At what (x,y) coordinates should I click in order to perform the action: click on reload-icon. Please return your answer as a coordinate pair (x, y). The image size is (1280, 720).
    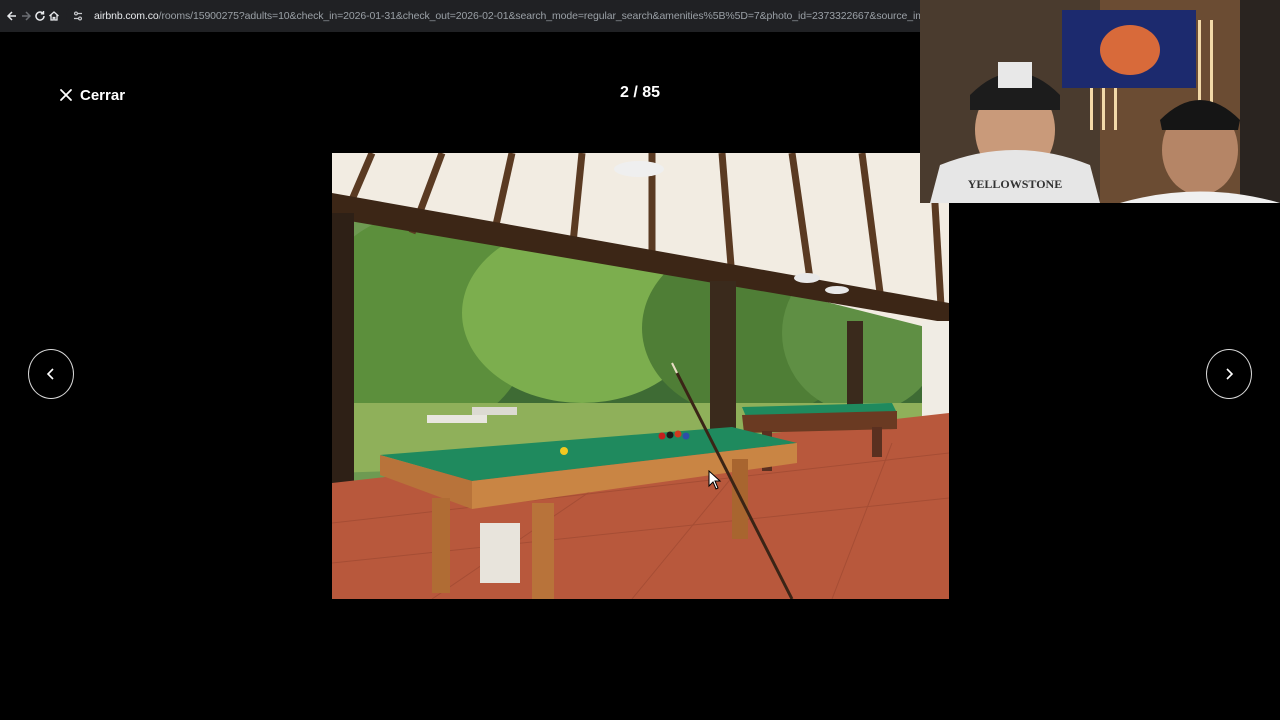
    Looking at the image, I should click on (40, 16).